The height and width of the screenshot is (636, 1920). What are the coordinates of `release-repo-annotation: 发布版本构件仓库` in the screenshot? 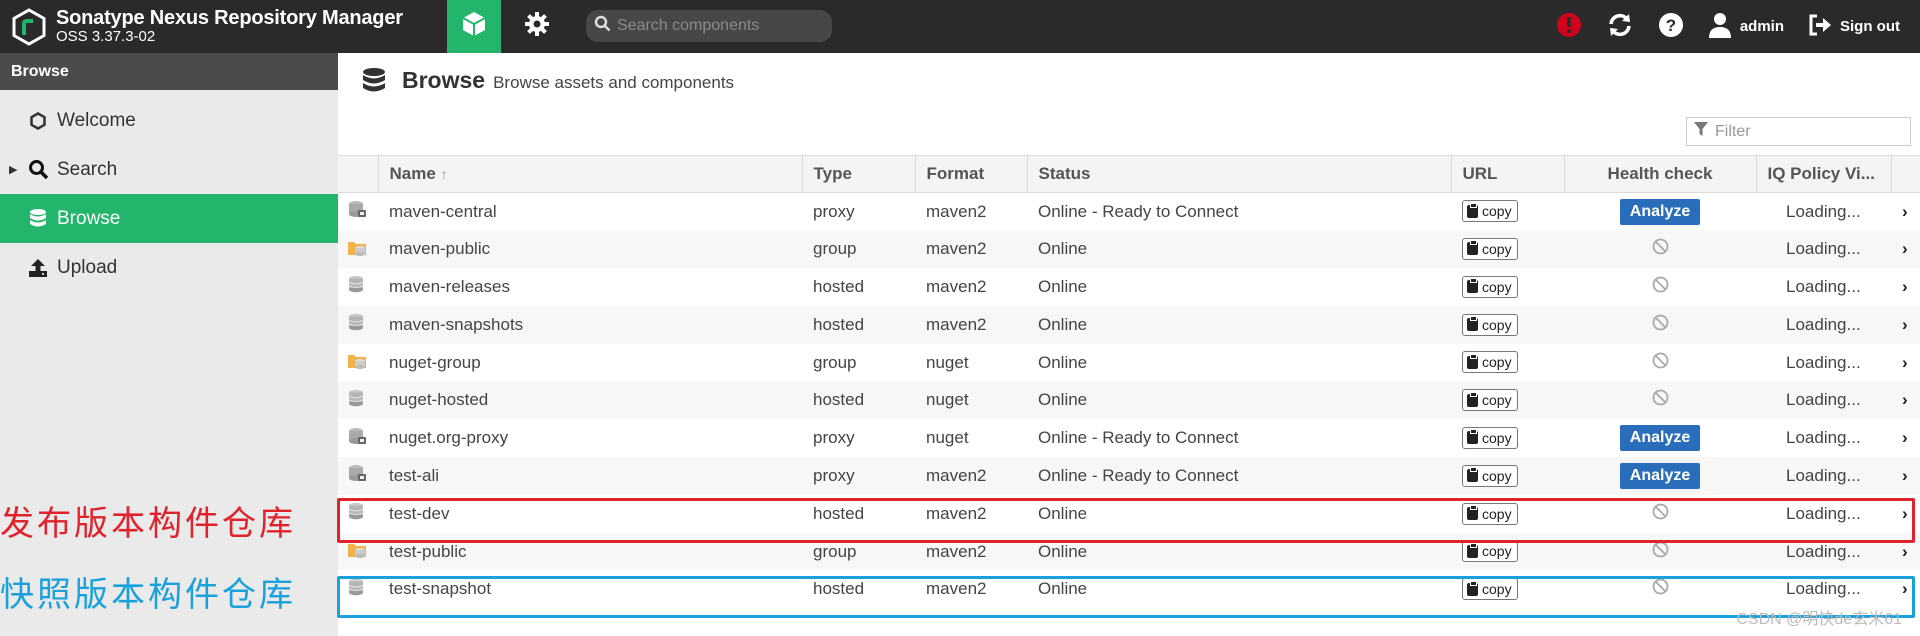 It's located at (148, 524).